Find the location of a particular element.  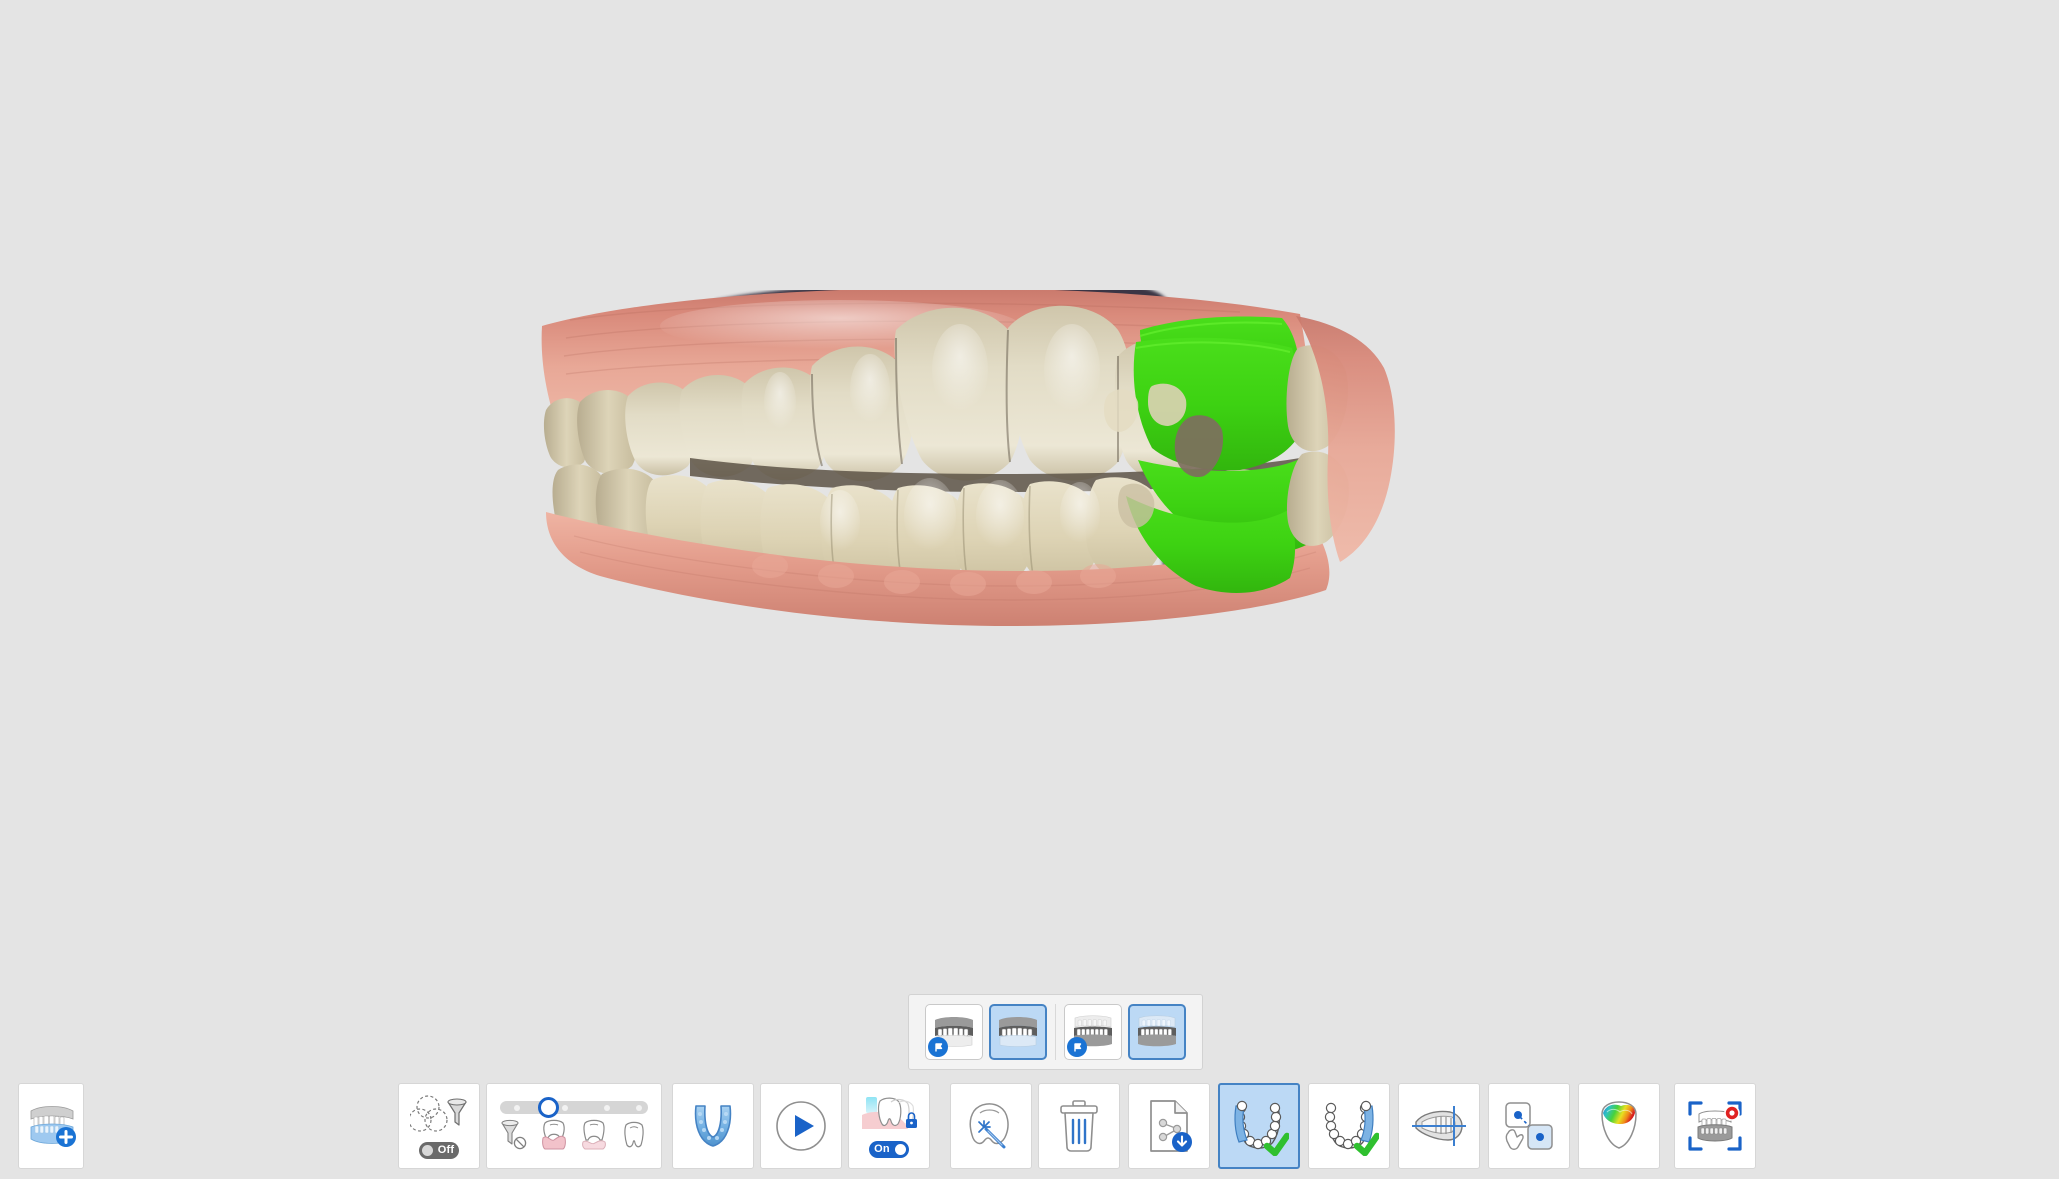

lower-arch-thumb-icon is located at coordinates (1157, 1031).